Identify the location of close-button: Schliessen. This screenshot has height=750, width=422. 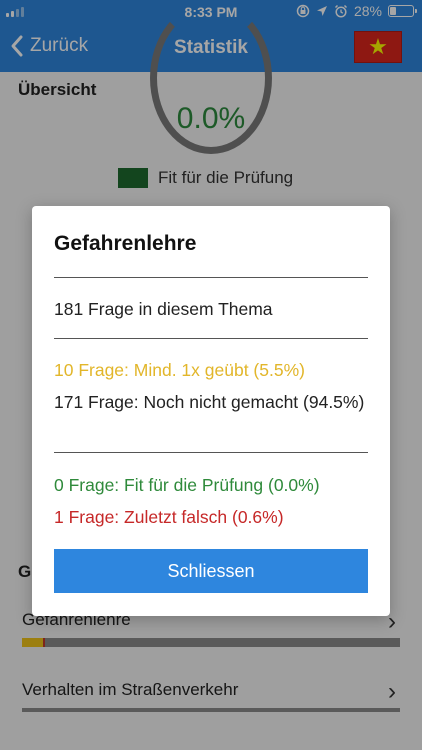
(211, 571).